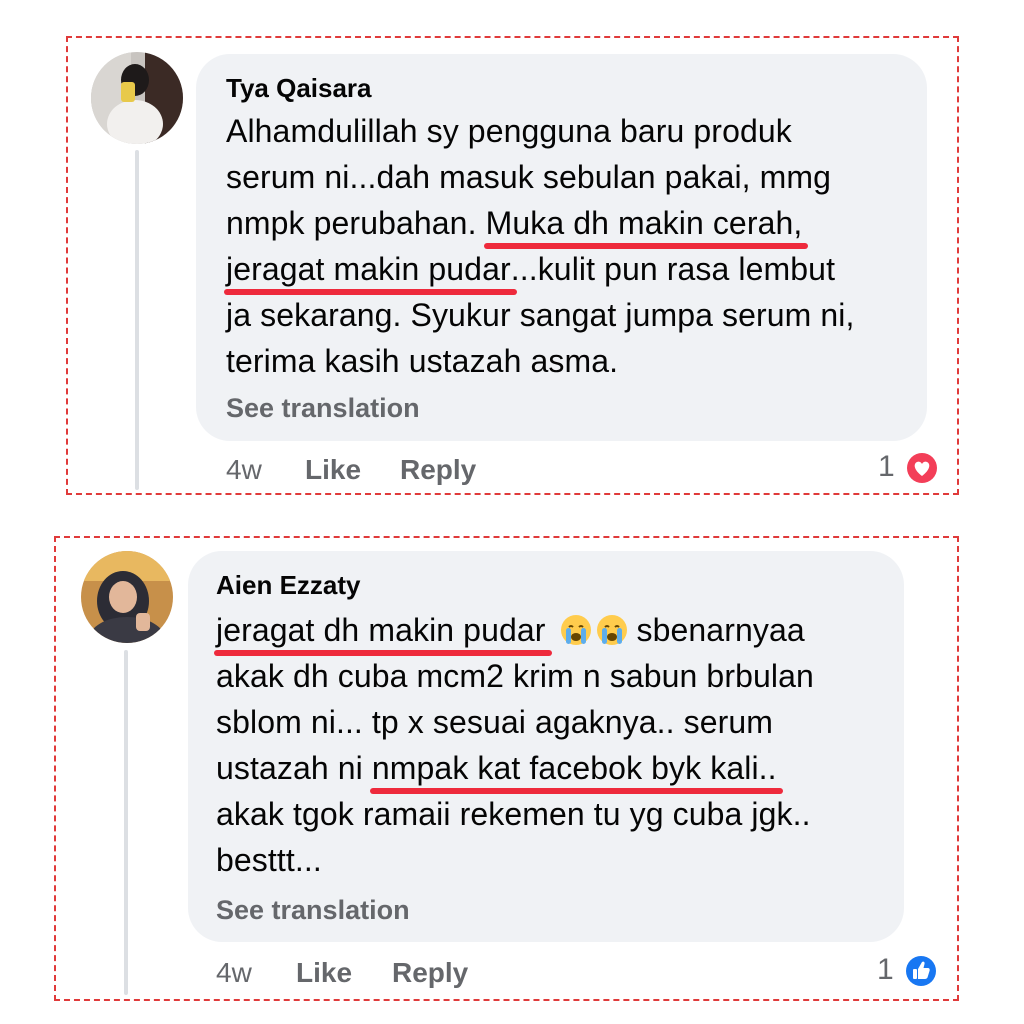 This screenshot has height=1024, width=1024. Describe the element at coordinates (529, 177) in the screenshot. I see `comment-text-line: serum ni...dah masuk sebulan pakai, mmg` at that location.